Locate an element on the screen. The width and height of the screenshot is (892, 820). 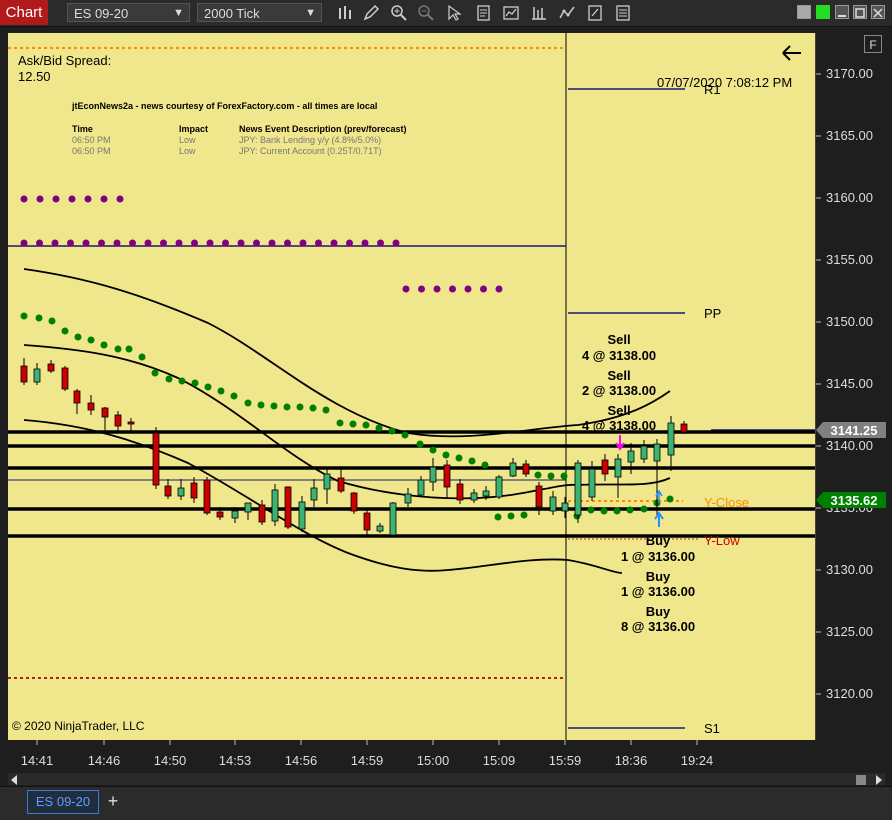
maximize-button is located at coordinates (860, 12).